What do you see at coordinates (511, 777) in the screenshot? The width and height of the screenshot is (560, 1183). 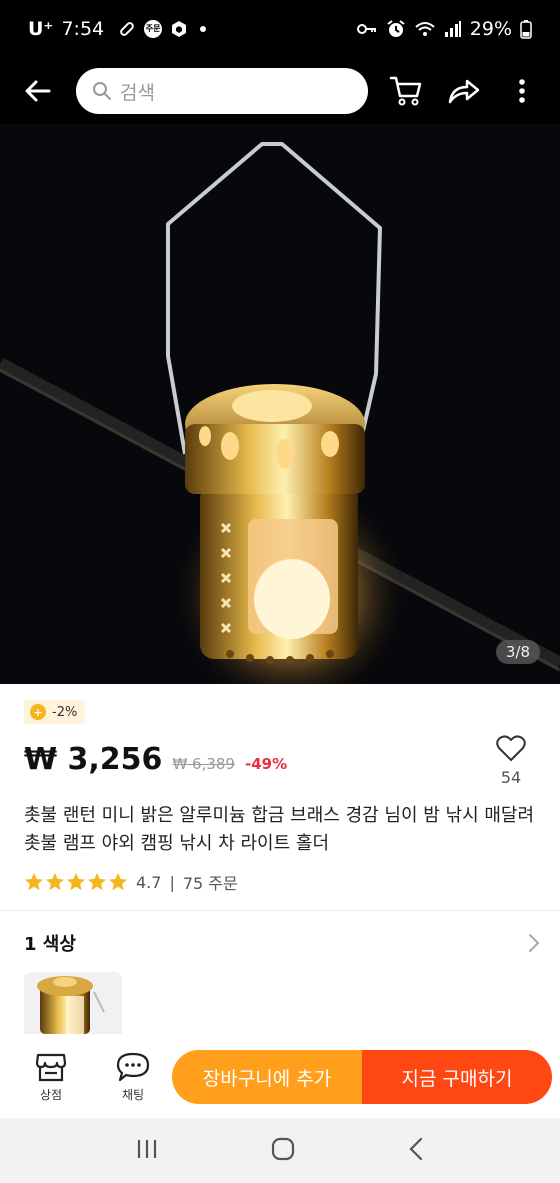 I see `wishlist-count: 54` at bounding box center [511, 777].